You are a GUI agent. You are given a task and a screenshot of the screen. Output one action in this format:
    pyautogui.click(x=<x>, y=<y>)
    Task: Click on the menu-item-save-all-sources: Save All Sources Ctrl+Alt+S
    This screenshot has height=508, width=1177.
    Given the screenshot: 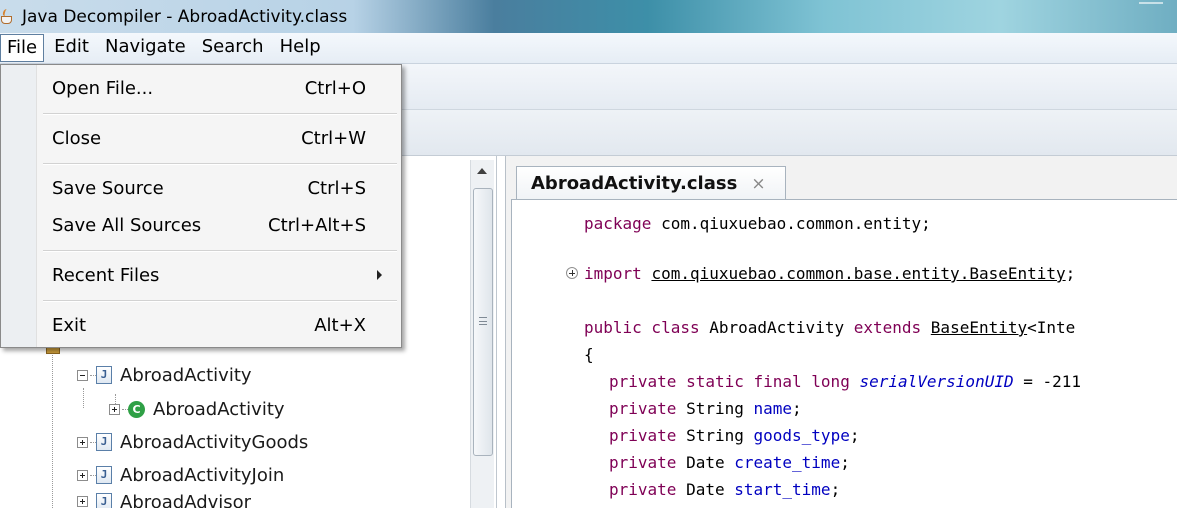 What is the action you would take?
    pyautogui.click(x=219, y=225)
    